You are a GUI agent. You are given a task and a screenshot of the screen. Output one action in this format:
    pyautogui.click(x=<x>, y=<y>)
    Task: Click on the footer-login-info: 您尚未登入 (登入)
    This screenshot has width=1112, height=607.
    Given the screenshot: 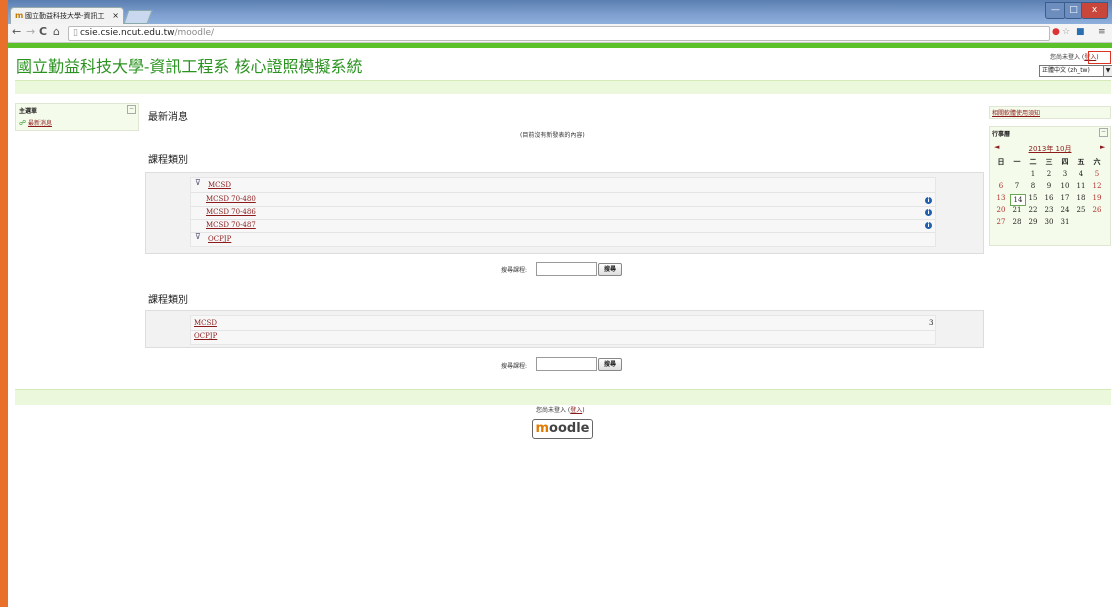 What is the action you would take?
    pyautogui.click(x=560, y=409)
    